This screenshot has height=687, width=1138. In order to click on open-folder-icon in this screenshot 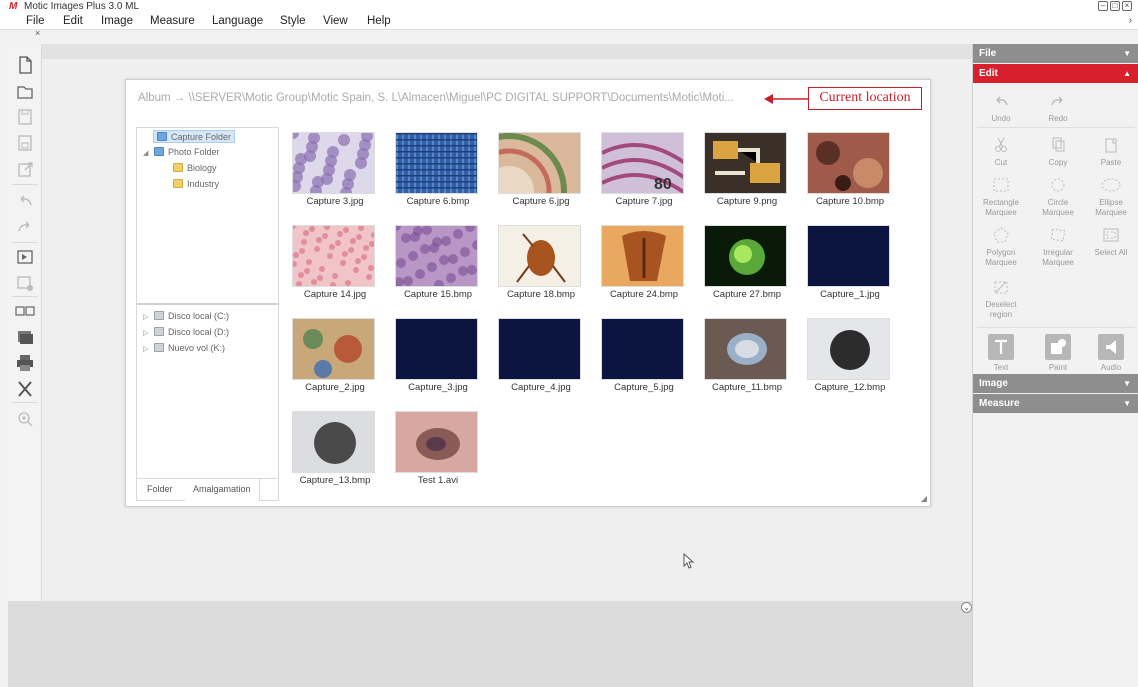, I will do `click(25, 91)`.